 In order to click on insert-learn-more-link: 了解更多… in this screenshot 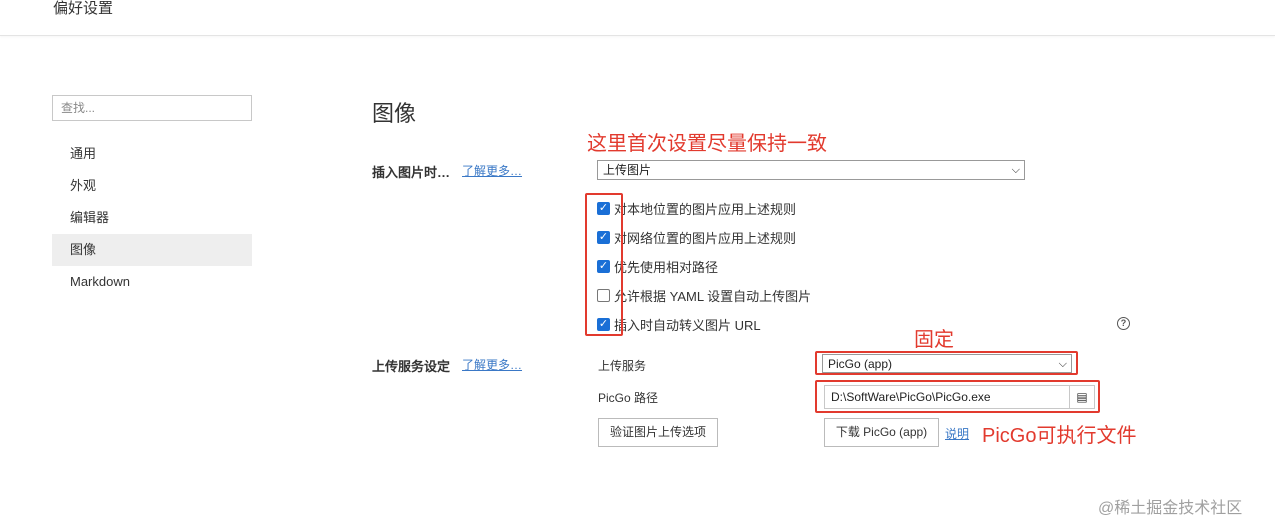, I will do `click(492, 170)`.